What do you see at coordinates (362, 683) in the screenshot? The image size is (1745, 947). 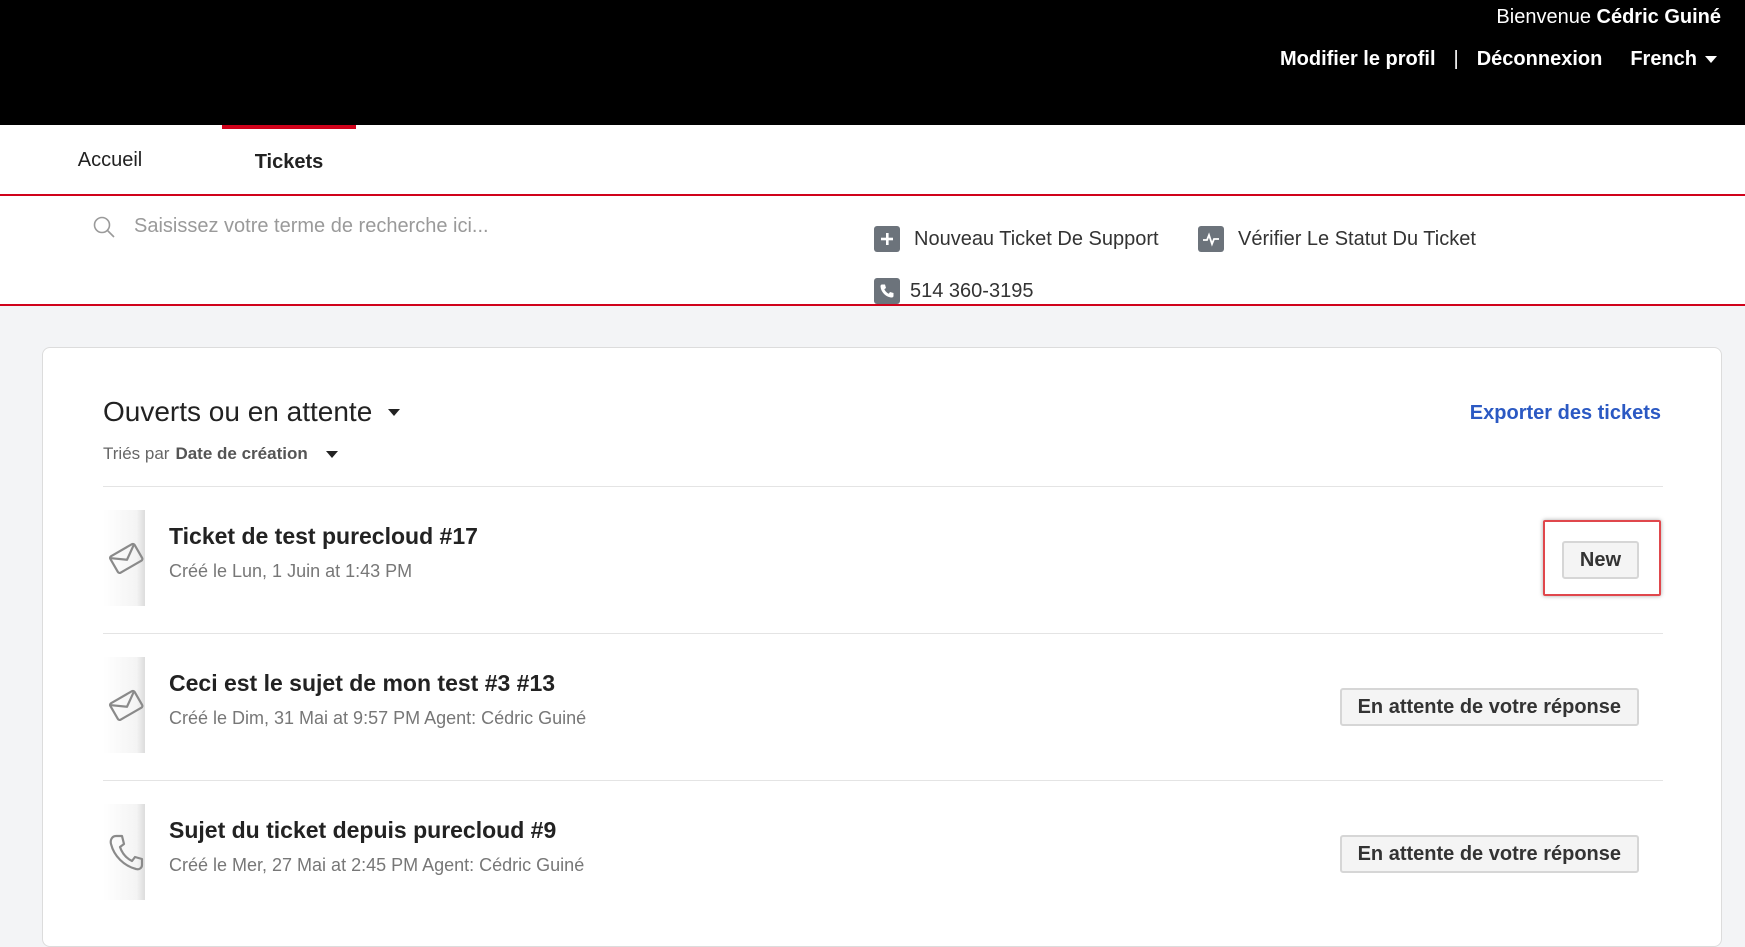 I see `ticket-subject: Ceci est le sujet de mon test #3 #13` at bounding box center [362, 683].